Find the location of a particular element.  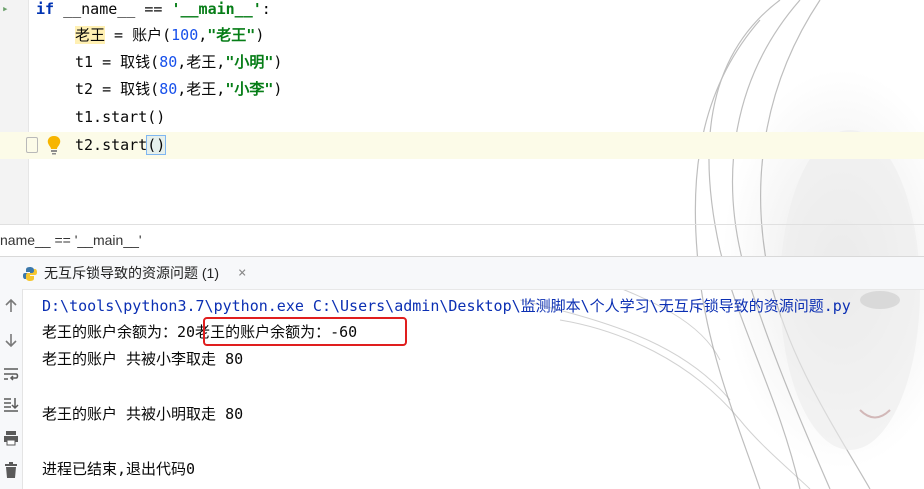

run-tab-label: 无互斥锁导致的资源问题 (1) is located at coordinates (131, 273).